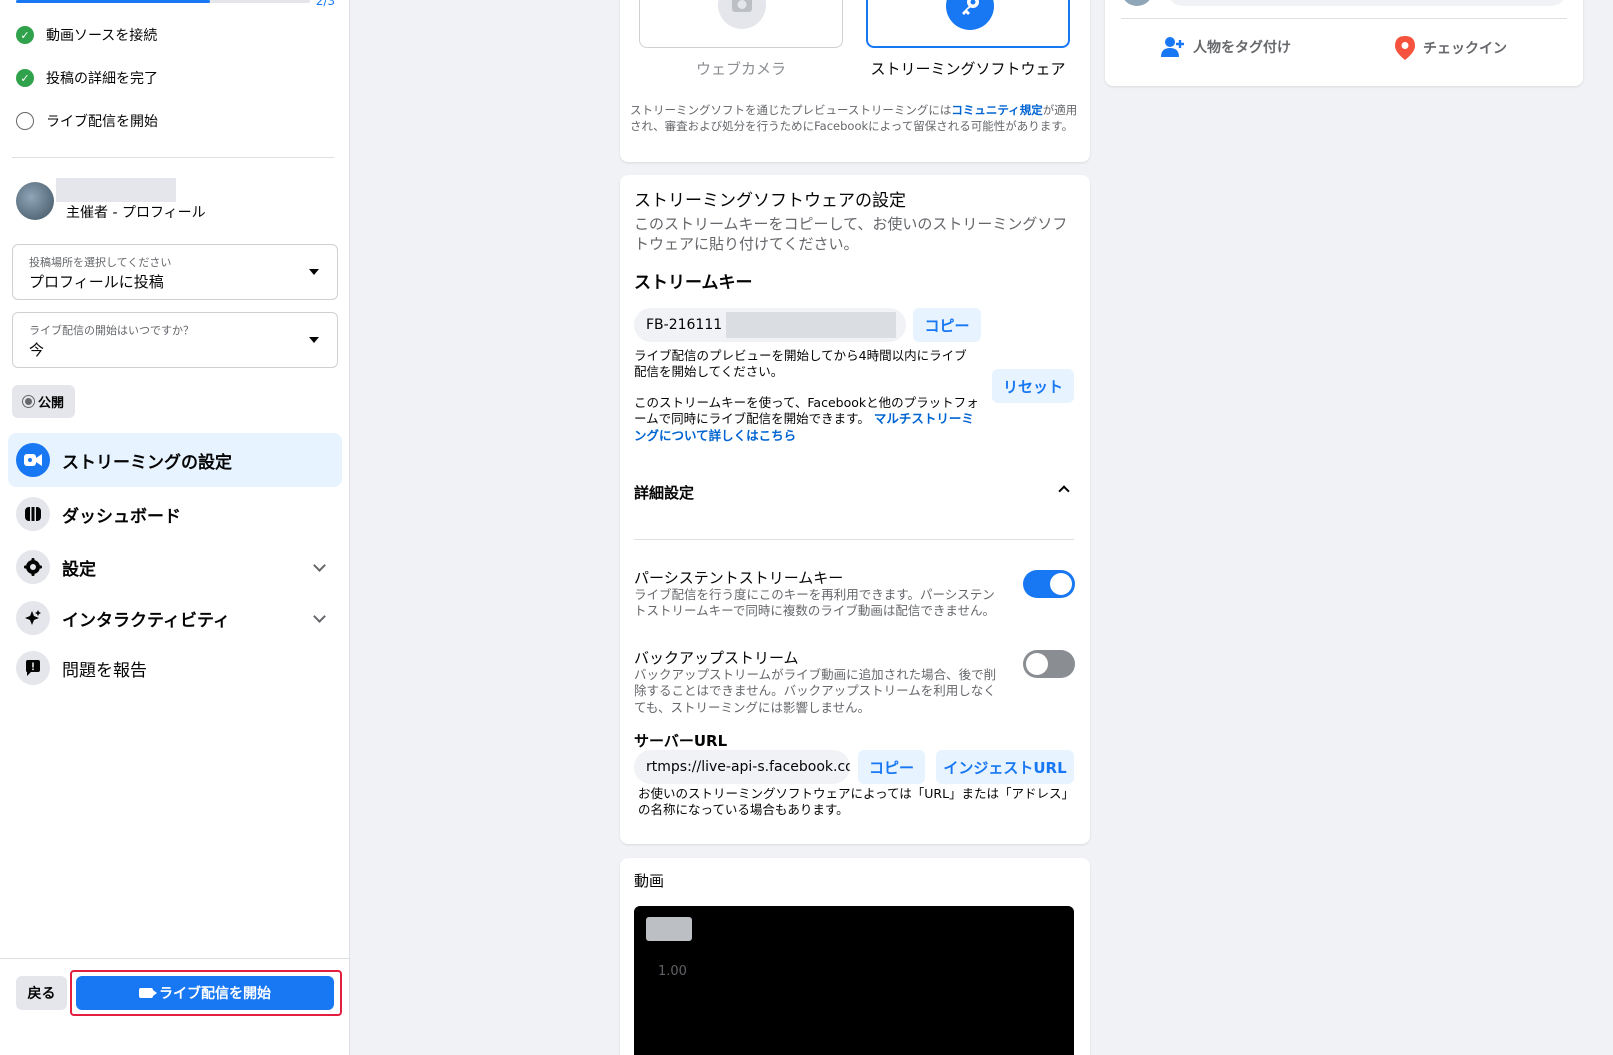 Image resolution: width=1613 pixels, height=1055 pixels. What do you see at coordinates (996, 110) in the screenshot?
I see `community-standards-link: コミュニティ規定` at bounding box center [996, 110].